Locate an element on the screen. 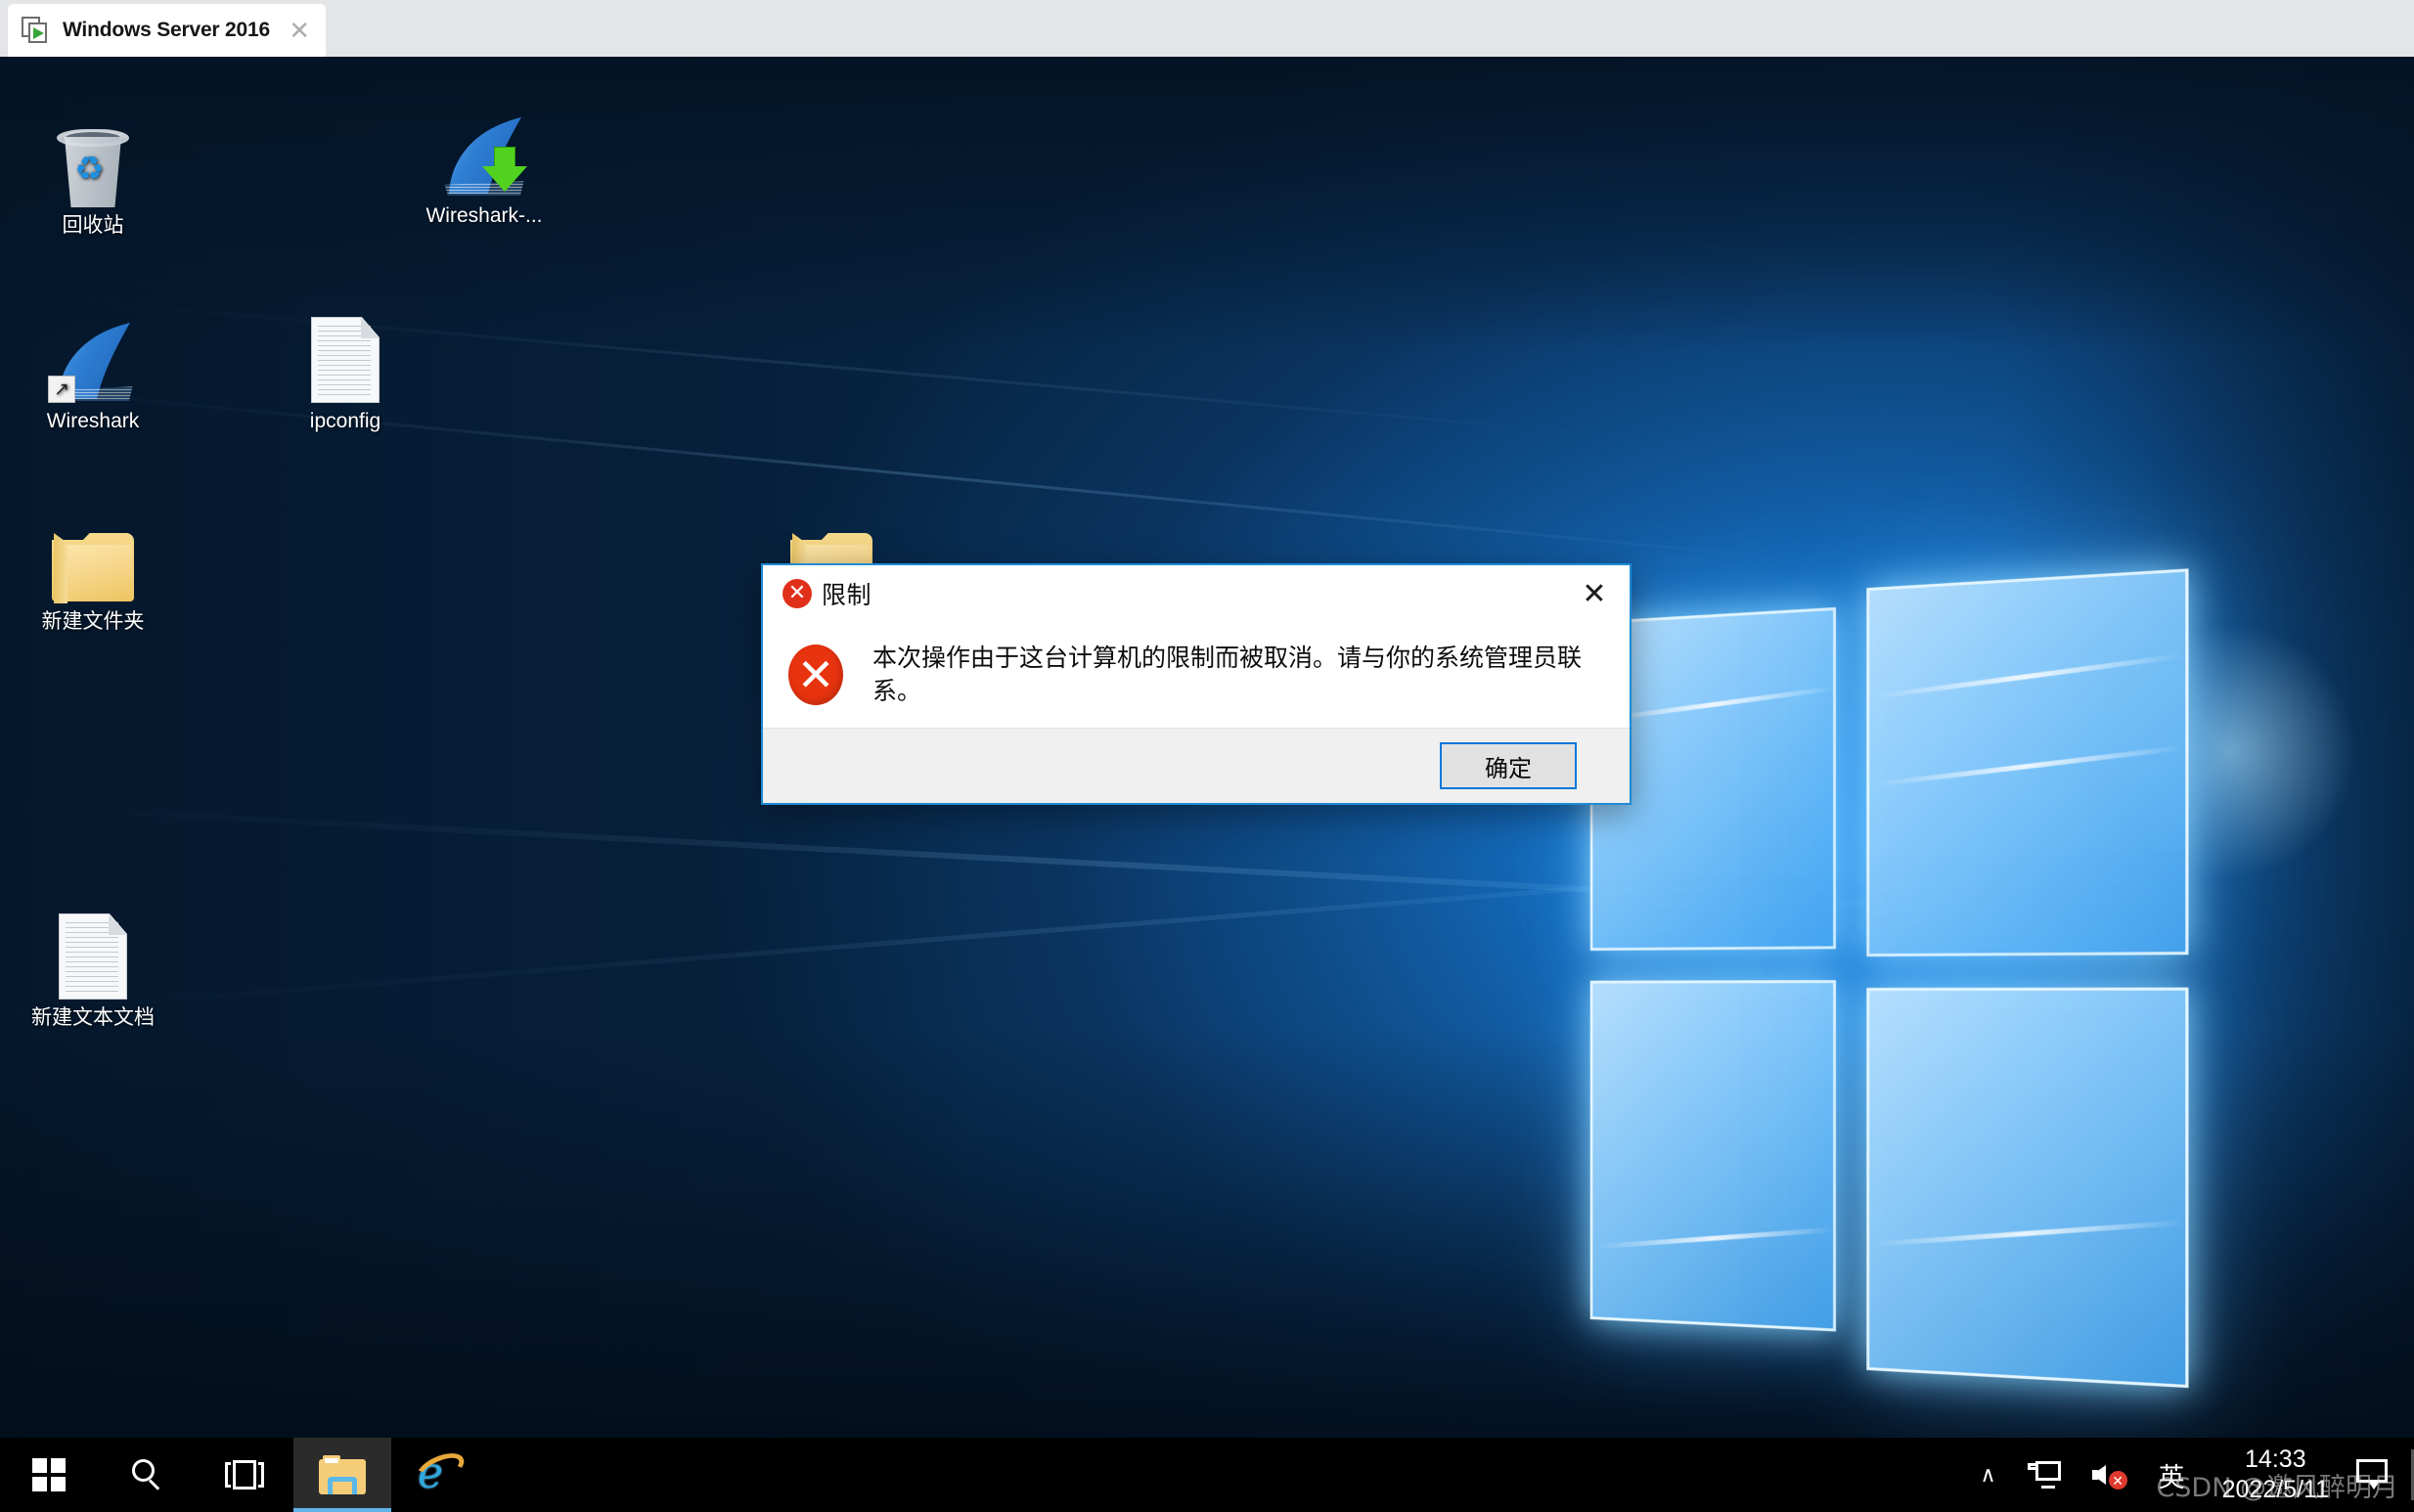  task-view-button is located at coordinates (244, 1475).